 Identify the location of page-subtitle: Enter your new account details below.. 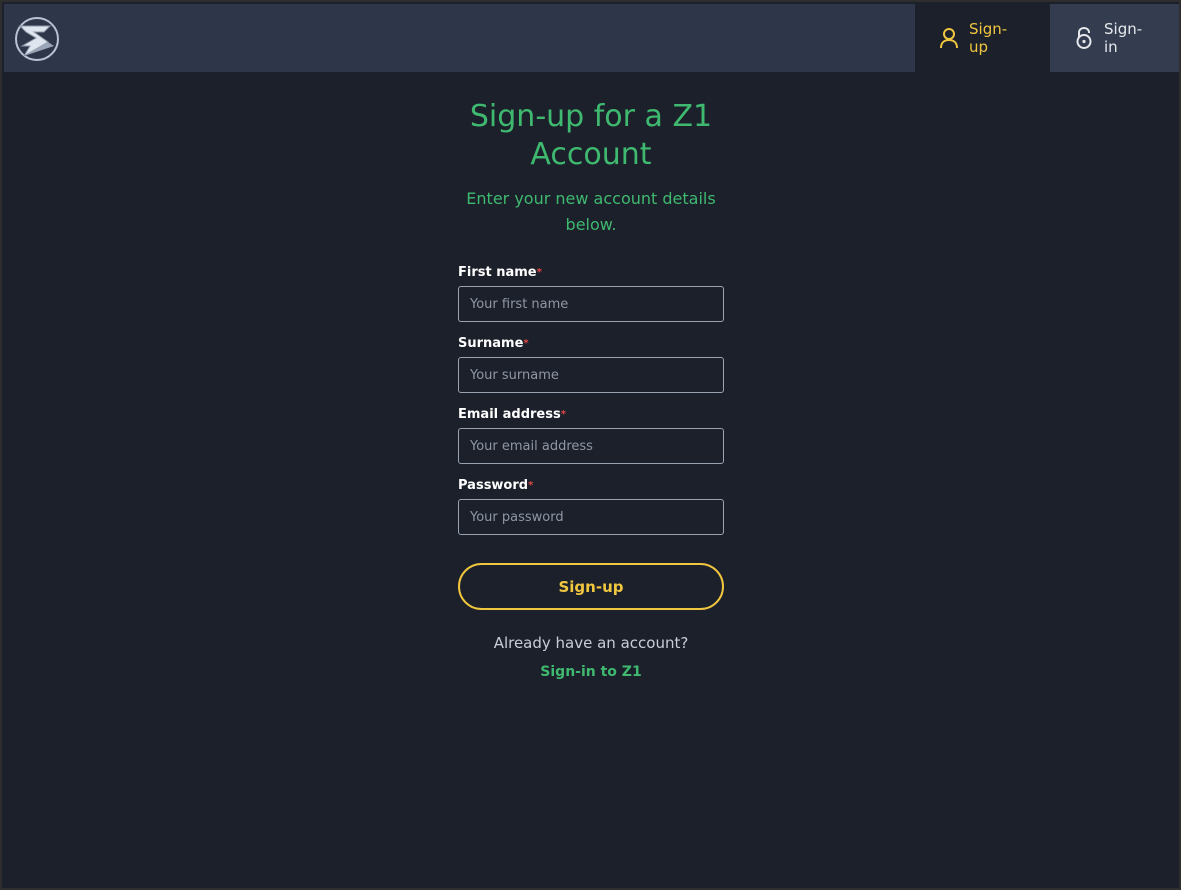
(591, 211).